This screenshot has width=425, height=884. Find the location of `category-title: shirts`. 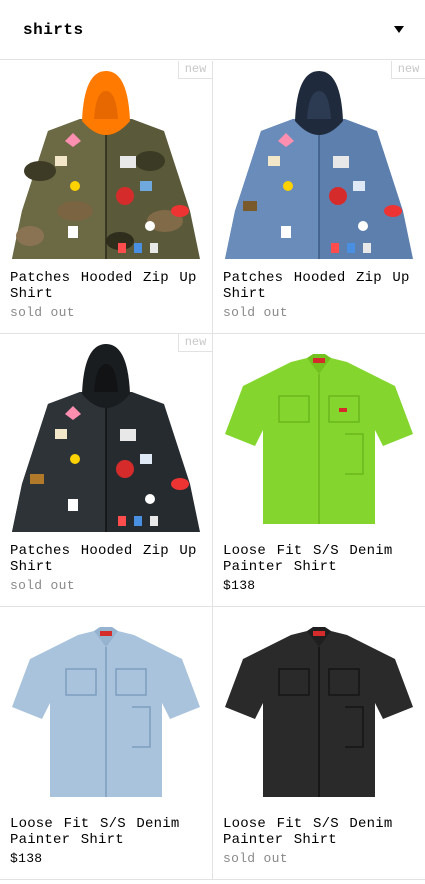

category-title: shirts is located at coordinates (53, 30).